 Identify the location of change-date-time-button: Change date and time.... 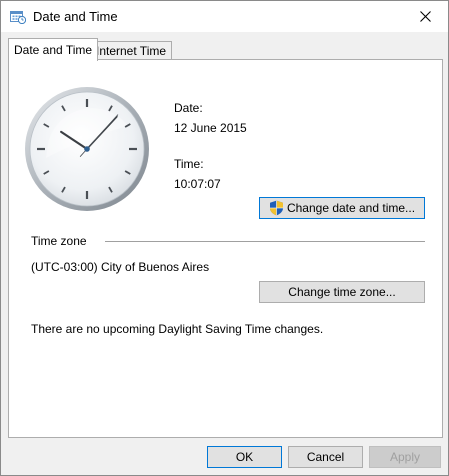
(342, 208).